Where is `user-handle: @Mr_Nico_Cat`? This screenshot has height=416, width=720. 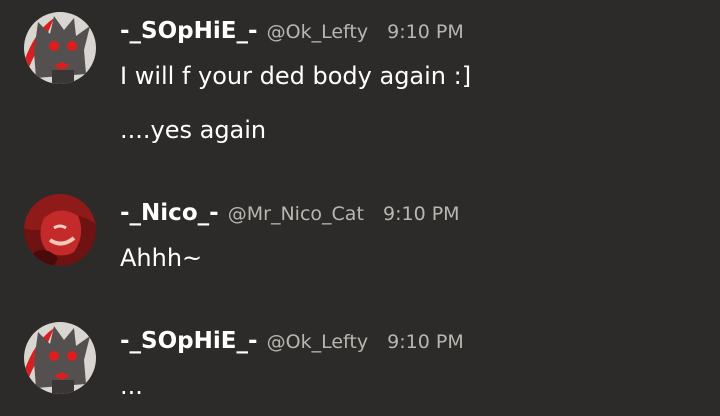
user-handle: @Mr_Nico_Cat is located at coordinates (296, 214).